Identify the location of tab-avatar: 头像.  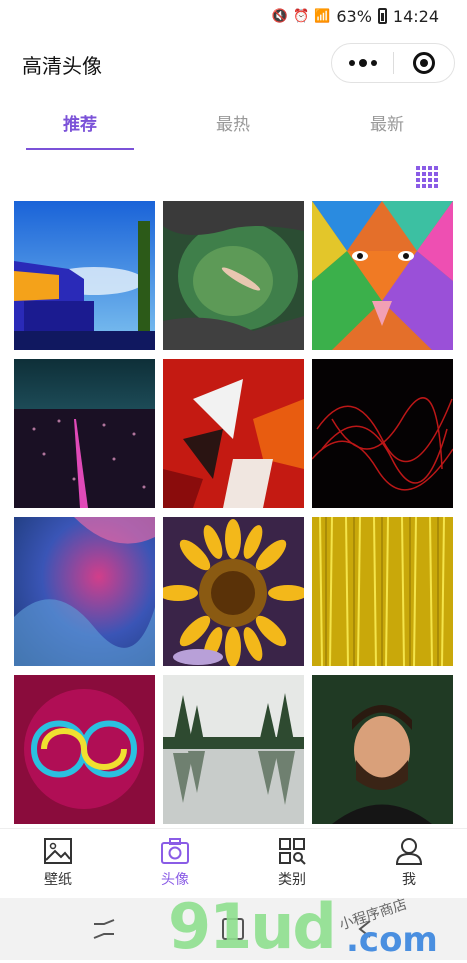
(175, 863).